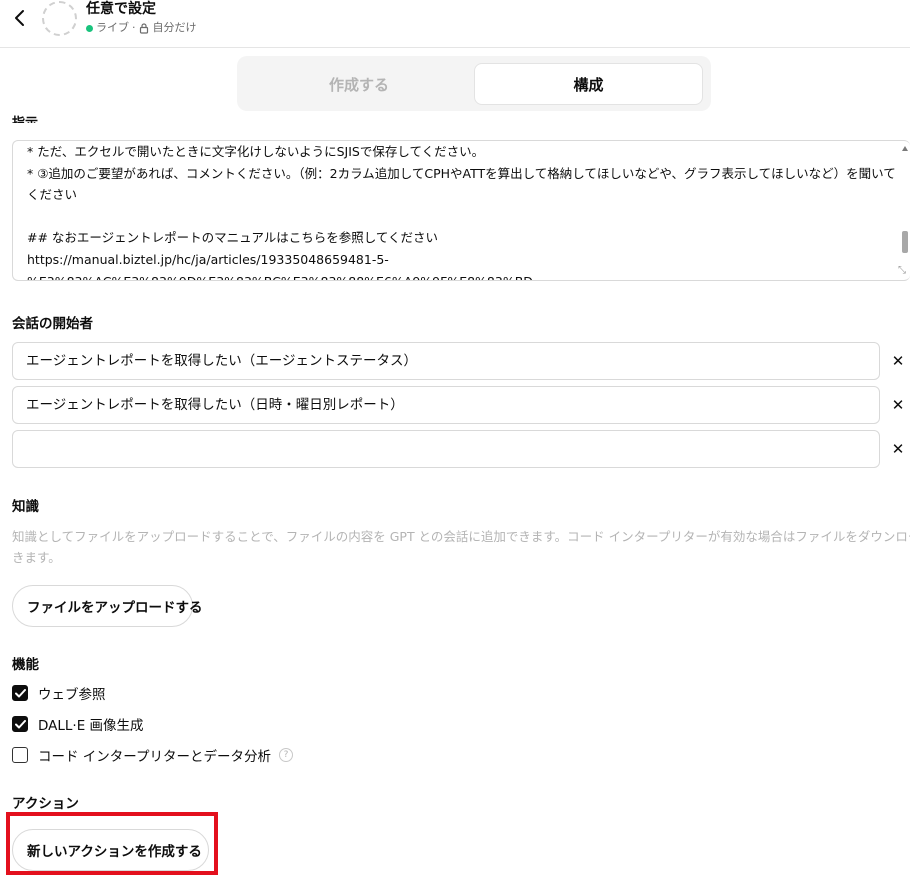  What do you see at coordinates (45, 804) in the screenshot?
I see `actions-label: アクション` at bounding box center [45, 804].